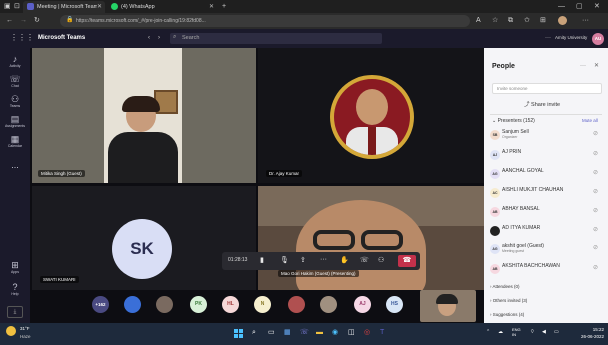 The width and height of the screenshot is (608, 345). I want to click on extensions-icon: ⧉, so click(510, 20).